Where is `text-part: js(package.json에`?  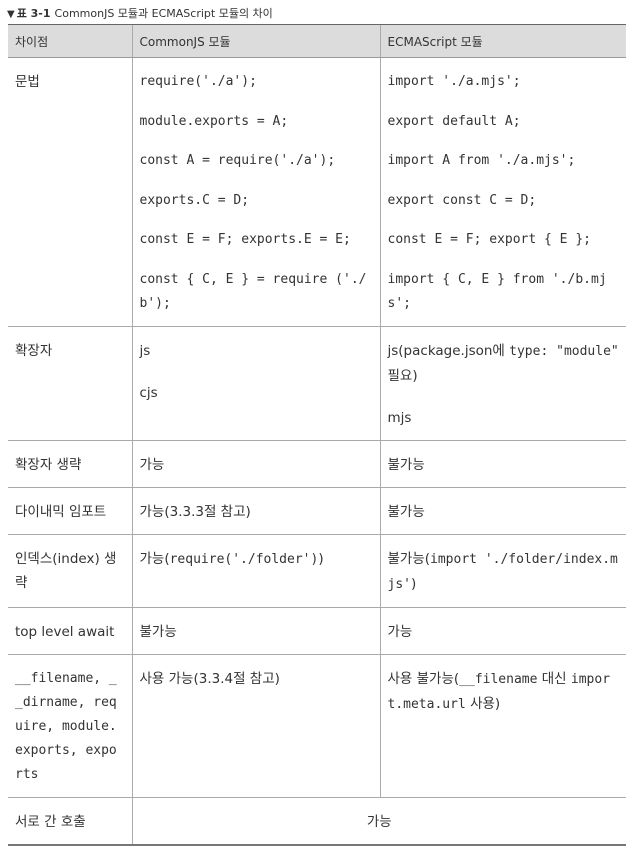 text-part: js(package.json에 is located at coordinates (448, 350).